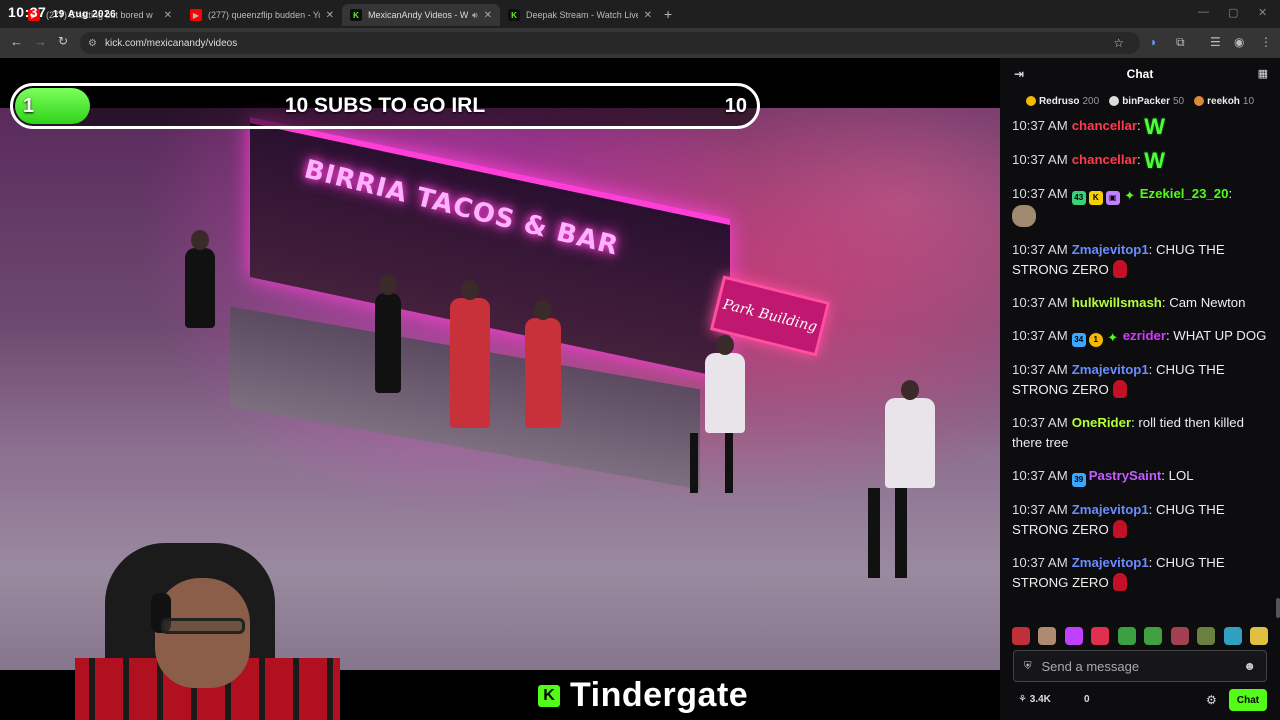 This screenshot has height=720, width=1280. I want to click on clock-overlay: 10:37 19 Aug 2026, so click(62, 12).